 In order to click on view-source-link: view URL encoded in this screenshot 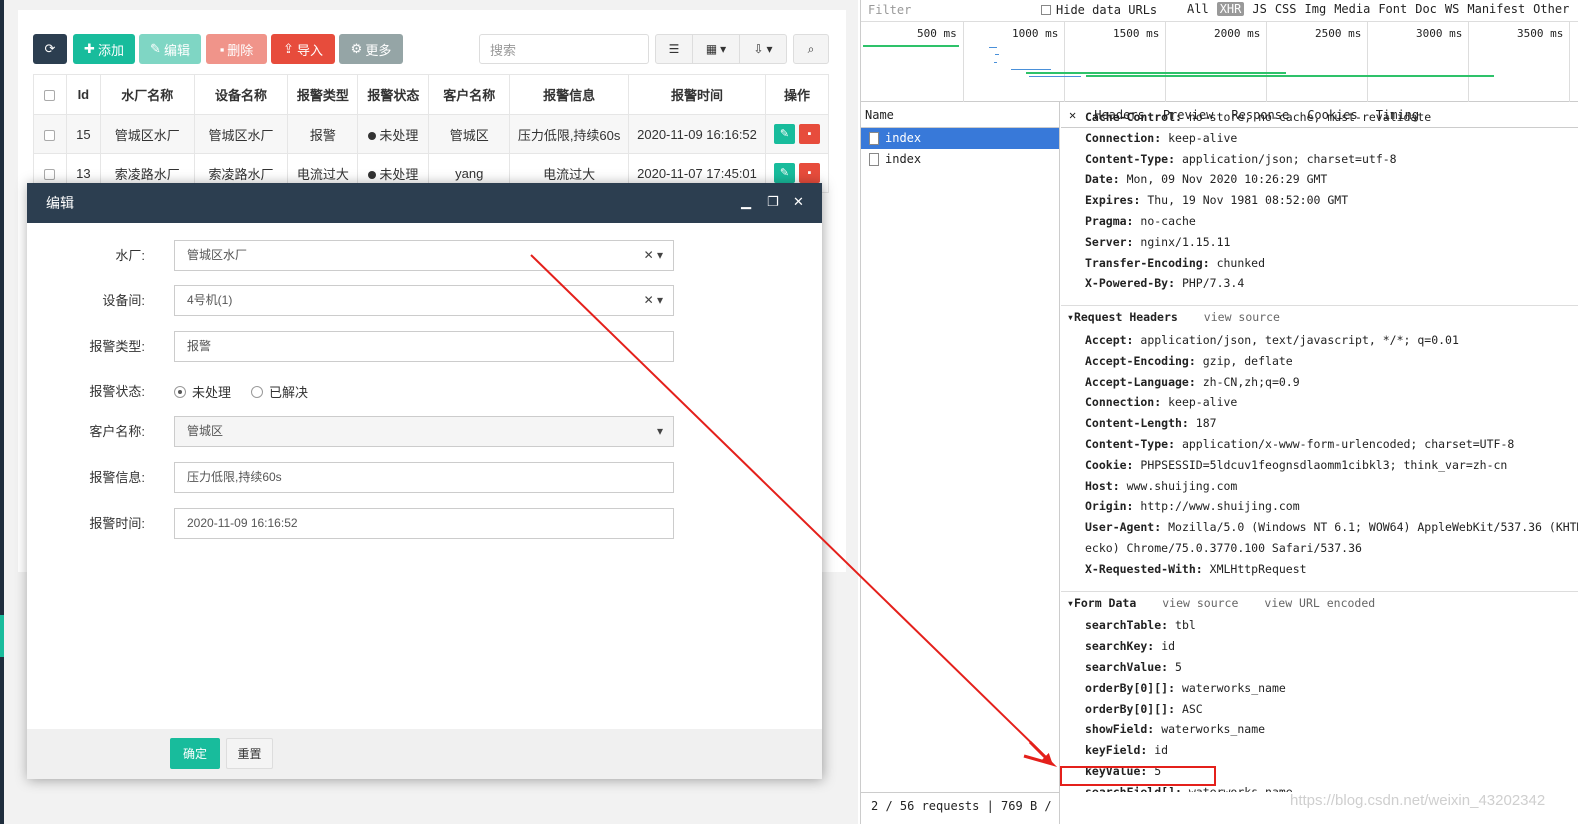, I will do `click(1319, 603)`.